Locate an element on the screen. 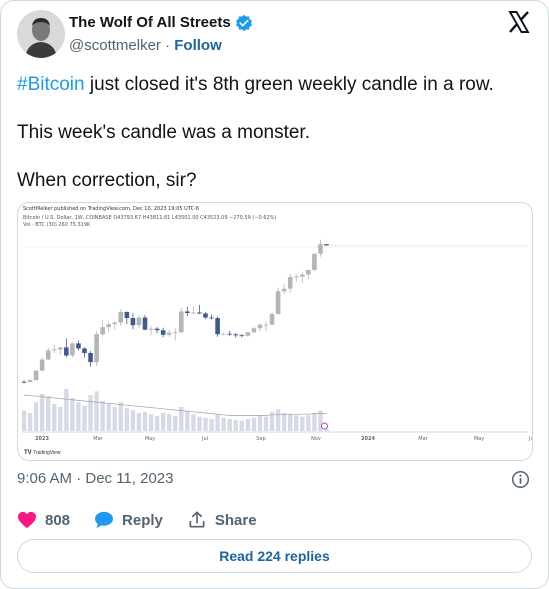 This screenshot has height=589, width=549. reply-button: Reply is located at coordinates (128, 520).